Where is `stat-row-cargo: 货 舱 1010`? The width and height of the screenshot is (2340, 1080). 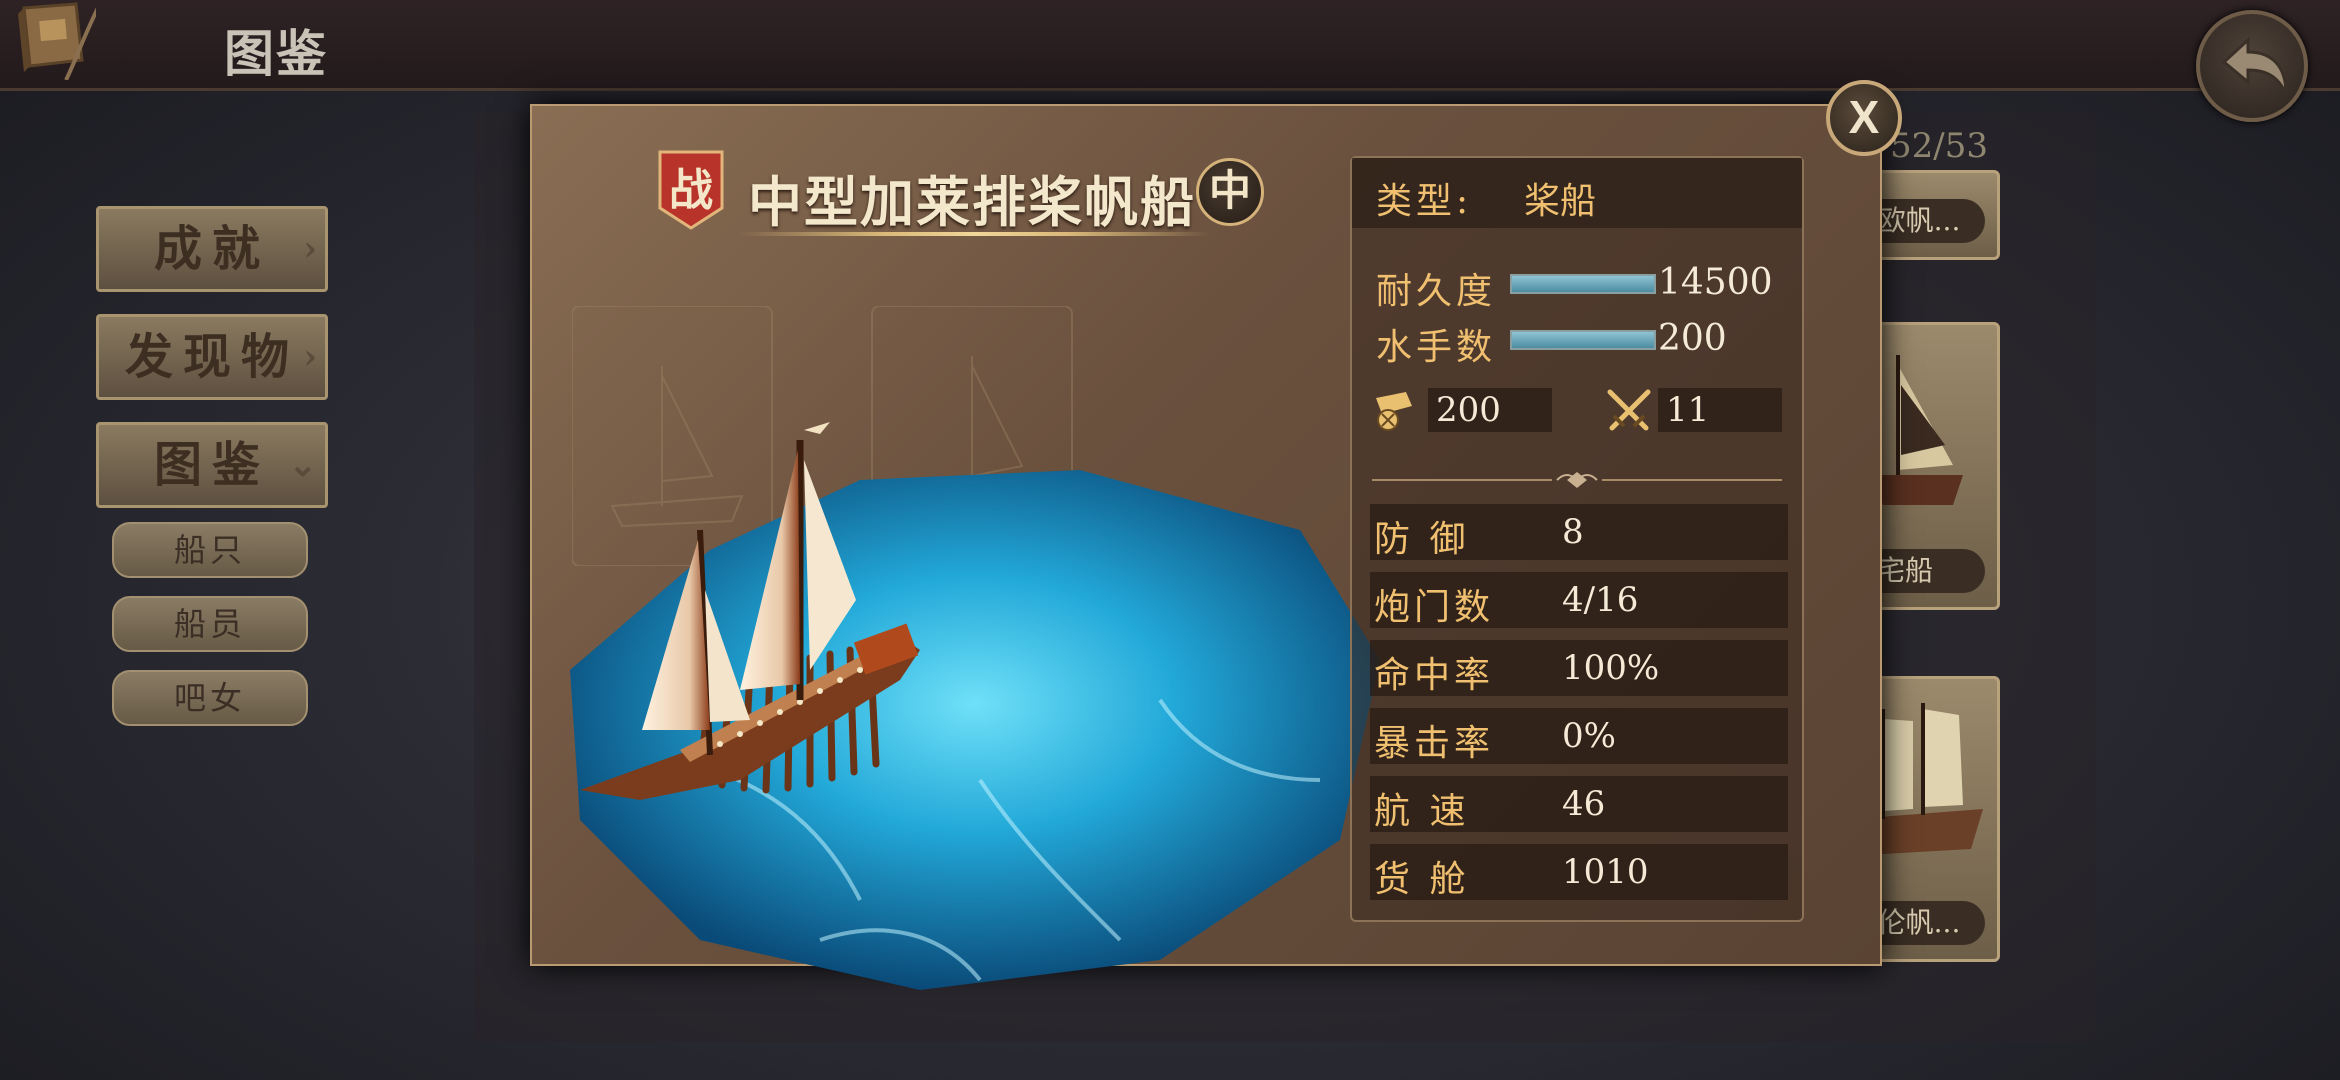 stat-row-cargo: 货 舱 1010 is located at coordinates (1579, 872).